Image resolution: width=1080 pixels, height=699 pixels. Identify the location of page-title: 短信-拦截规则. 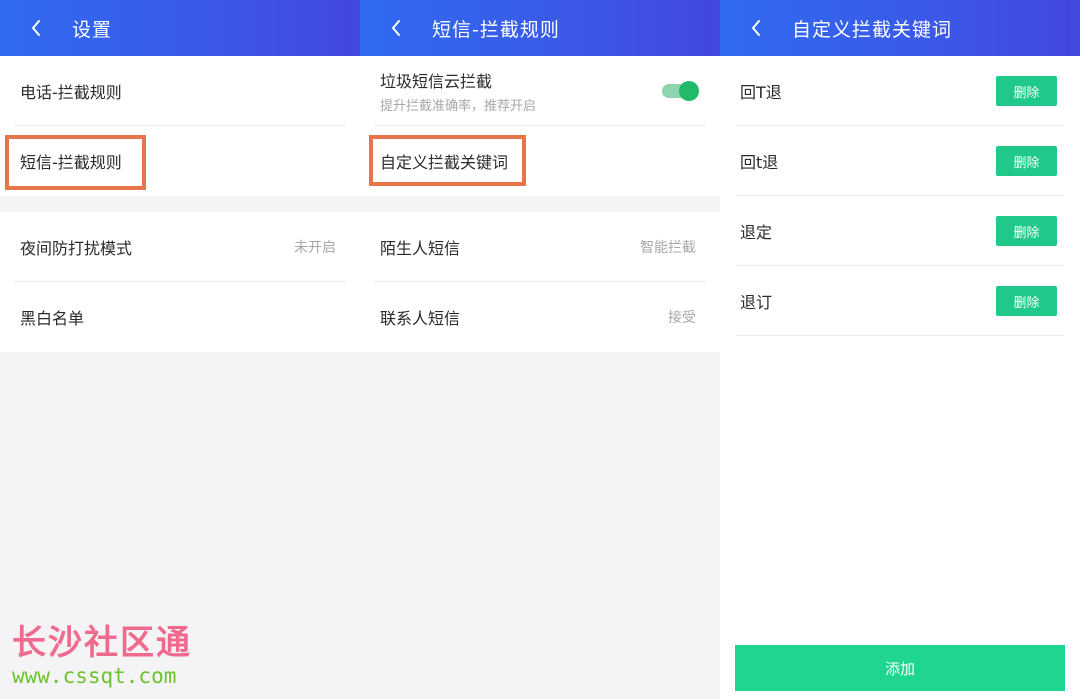
(496, 29).